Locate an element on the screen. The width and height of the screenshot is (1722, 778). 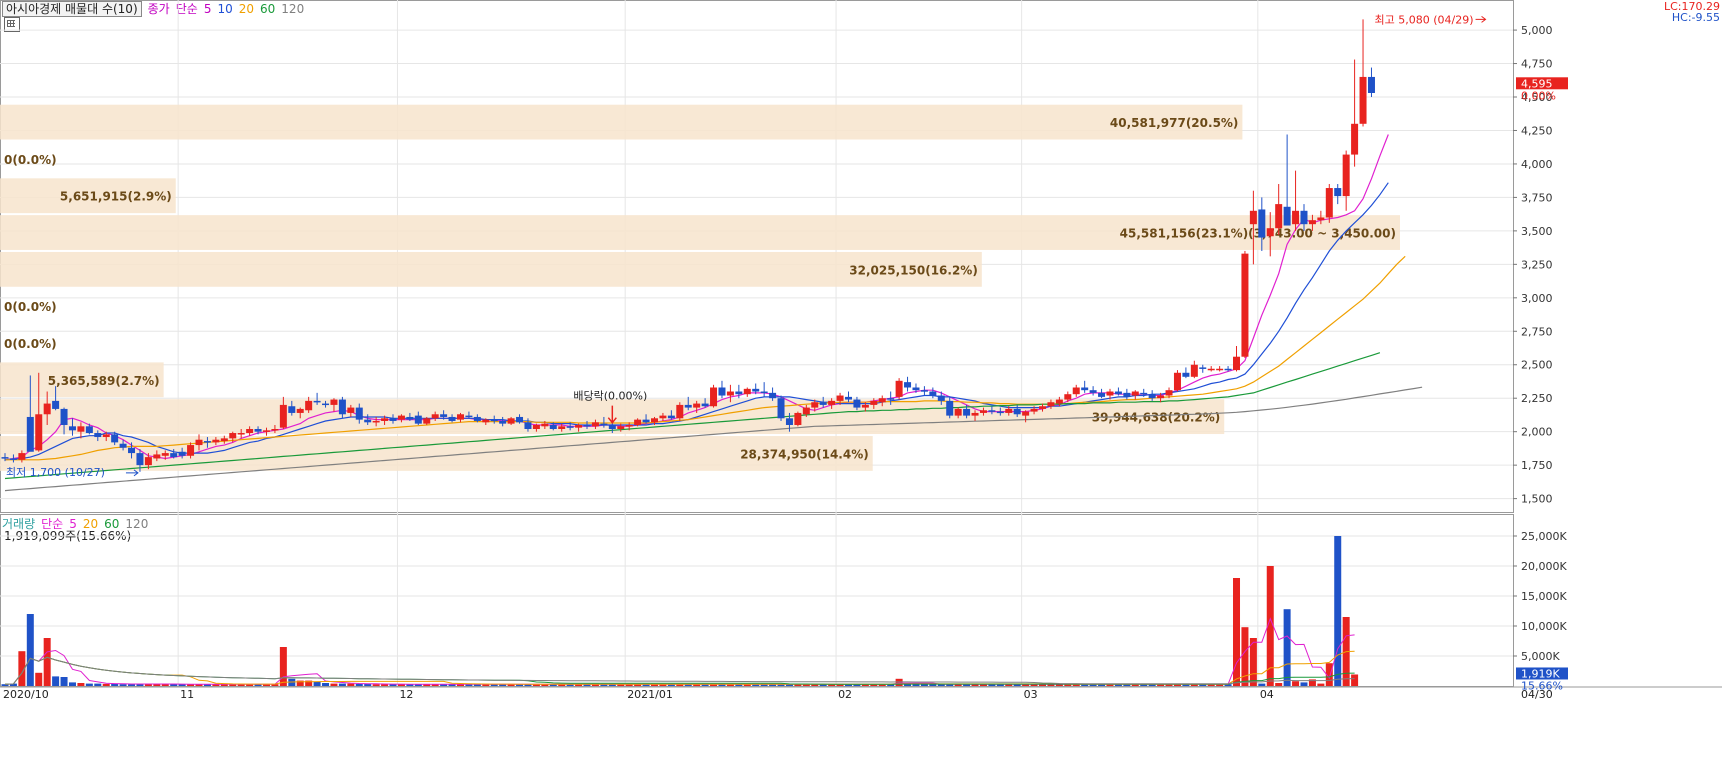
volume-profile-label: 28,374,950(14.4%) is located at coordinates (804, 454).